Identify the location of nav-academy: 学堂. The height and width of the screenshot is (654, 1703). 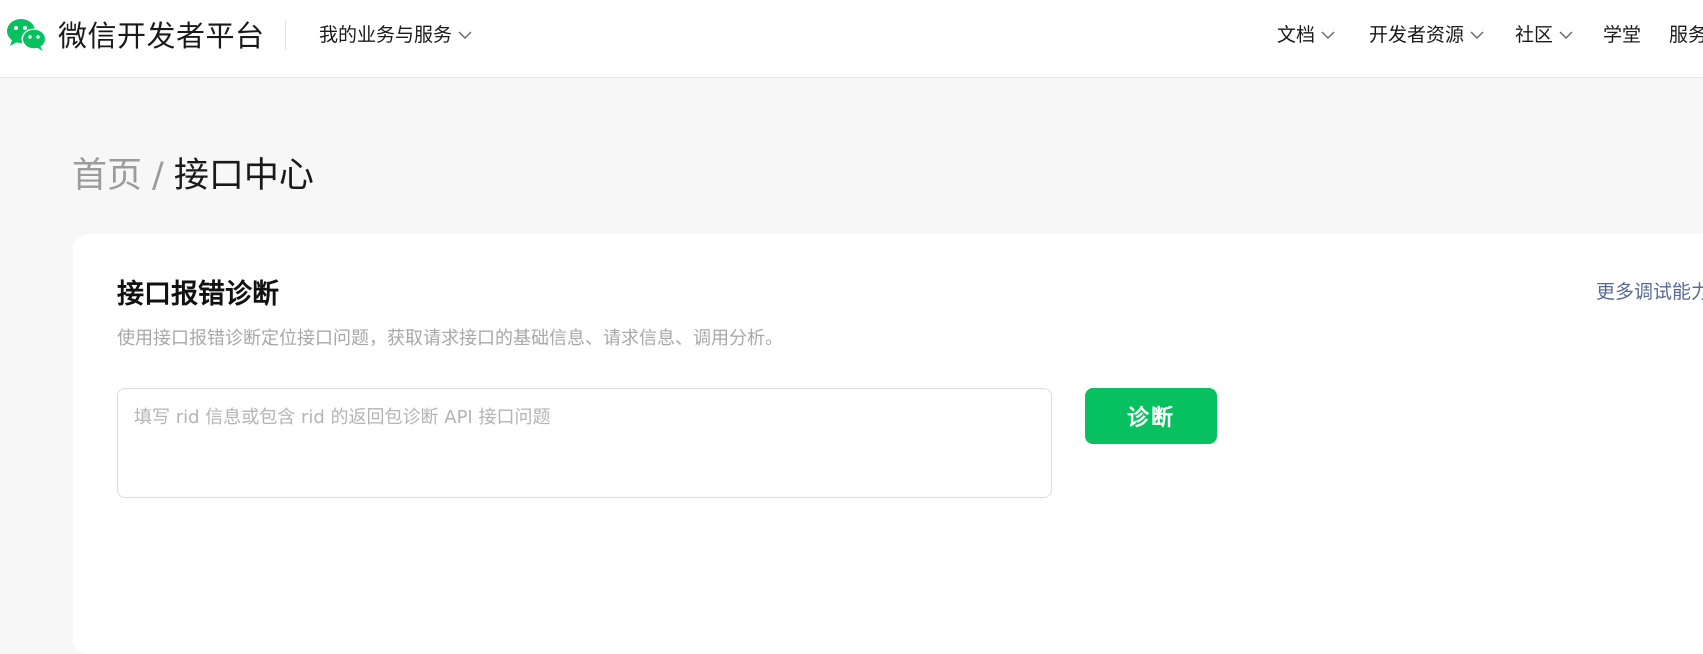
(1622, 35).